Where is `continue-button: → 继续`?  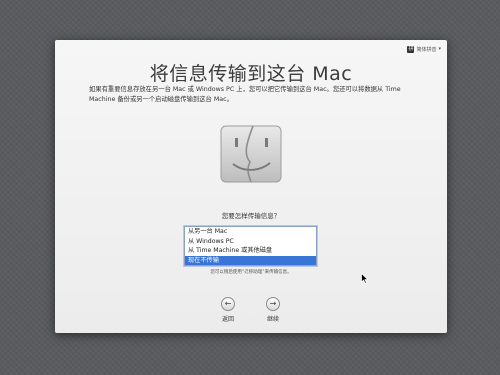
continue-button: → 继续 is located at coordinates (273, 310).